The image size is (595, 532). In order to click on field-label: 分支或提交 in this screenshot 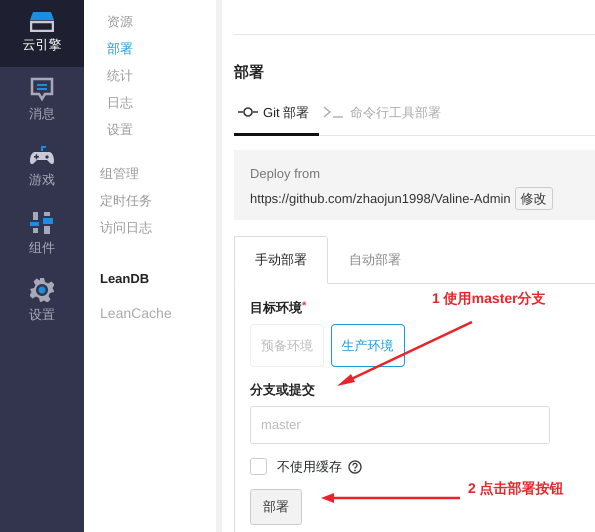, I will do `click(282, 390)`.